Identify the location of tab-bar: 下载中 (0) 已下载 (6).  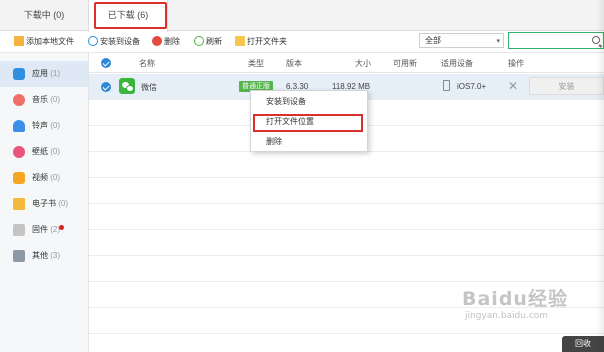
(302, 16).